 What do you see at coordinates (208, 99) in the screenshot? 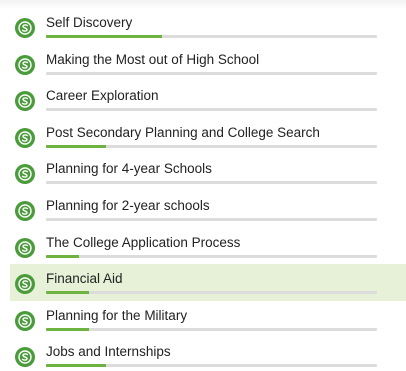
I see `module-row: Career Exploration` at bounding box center [208, 99].